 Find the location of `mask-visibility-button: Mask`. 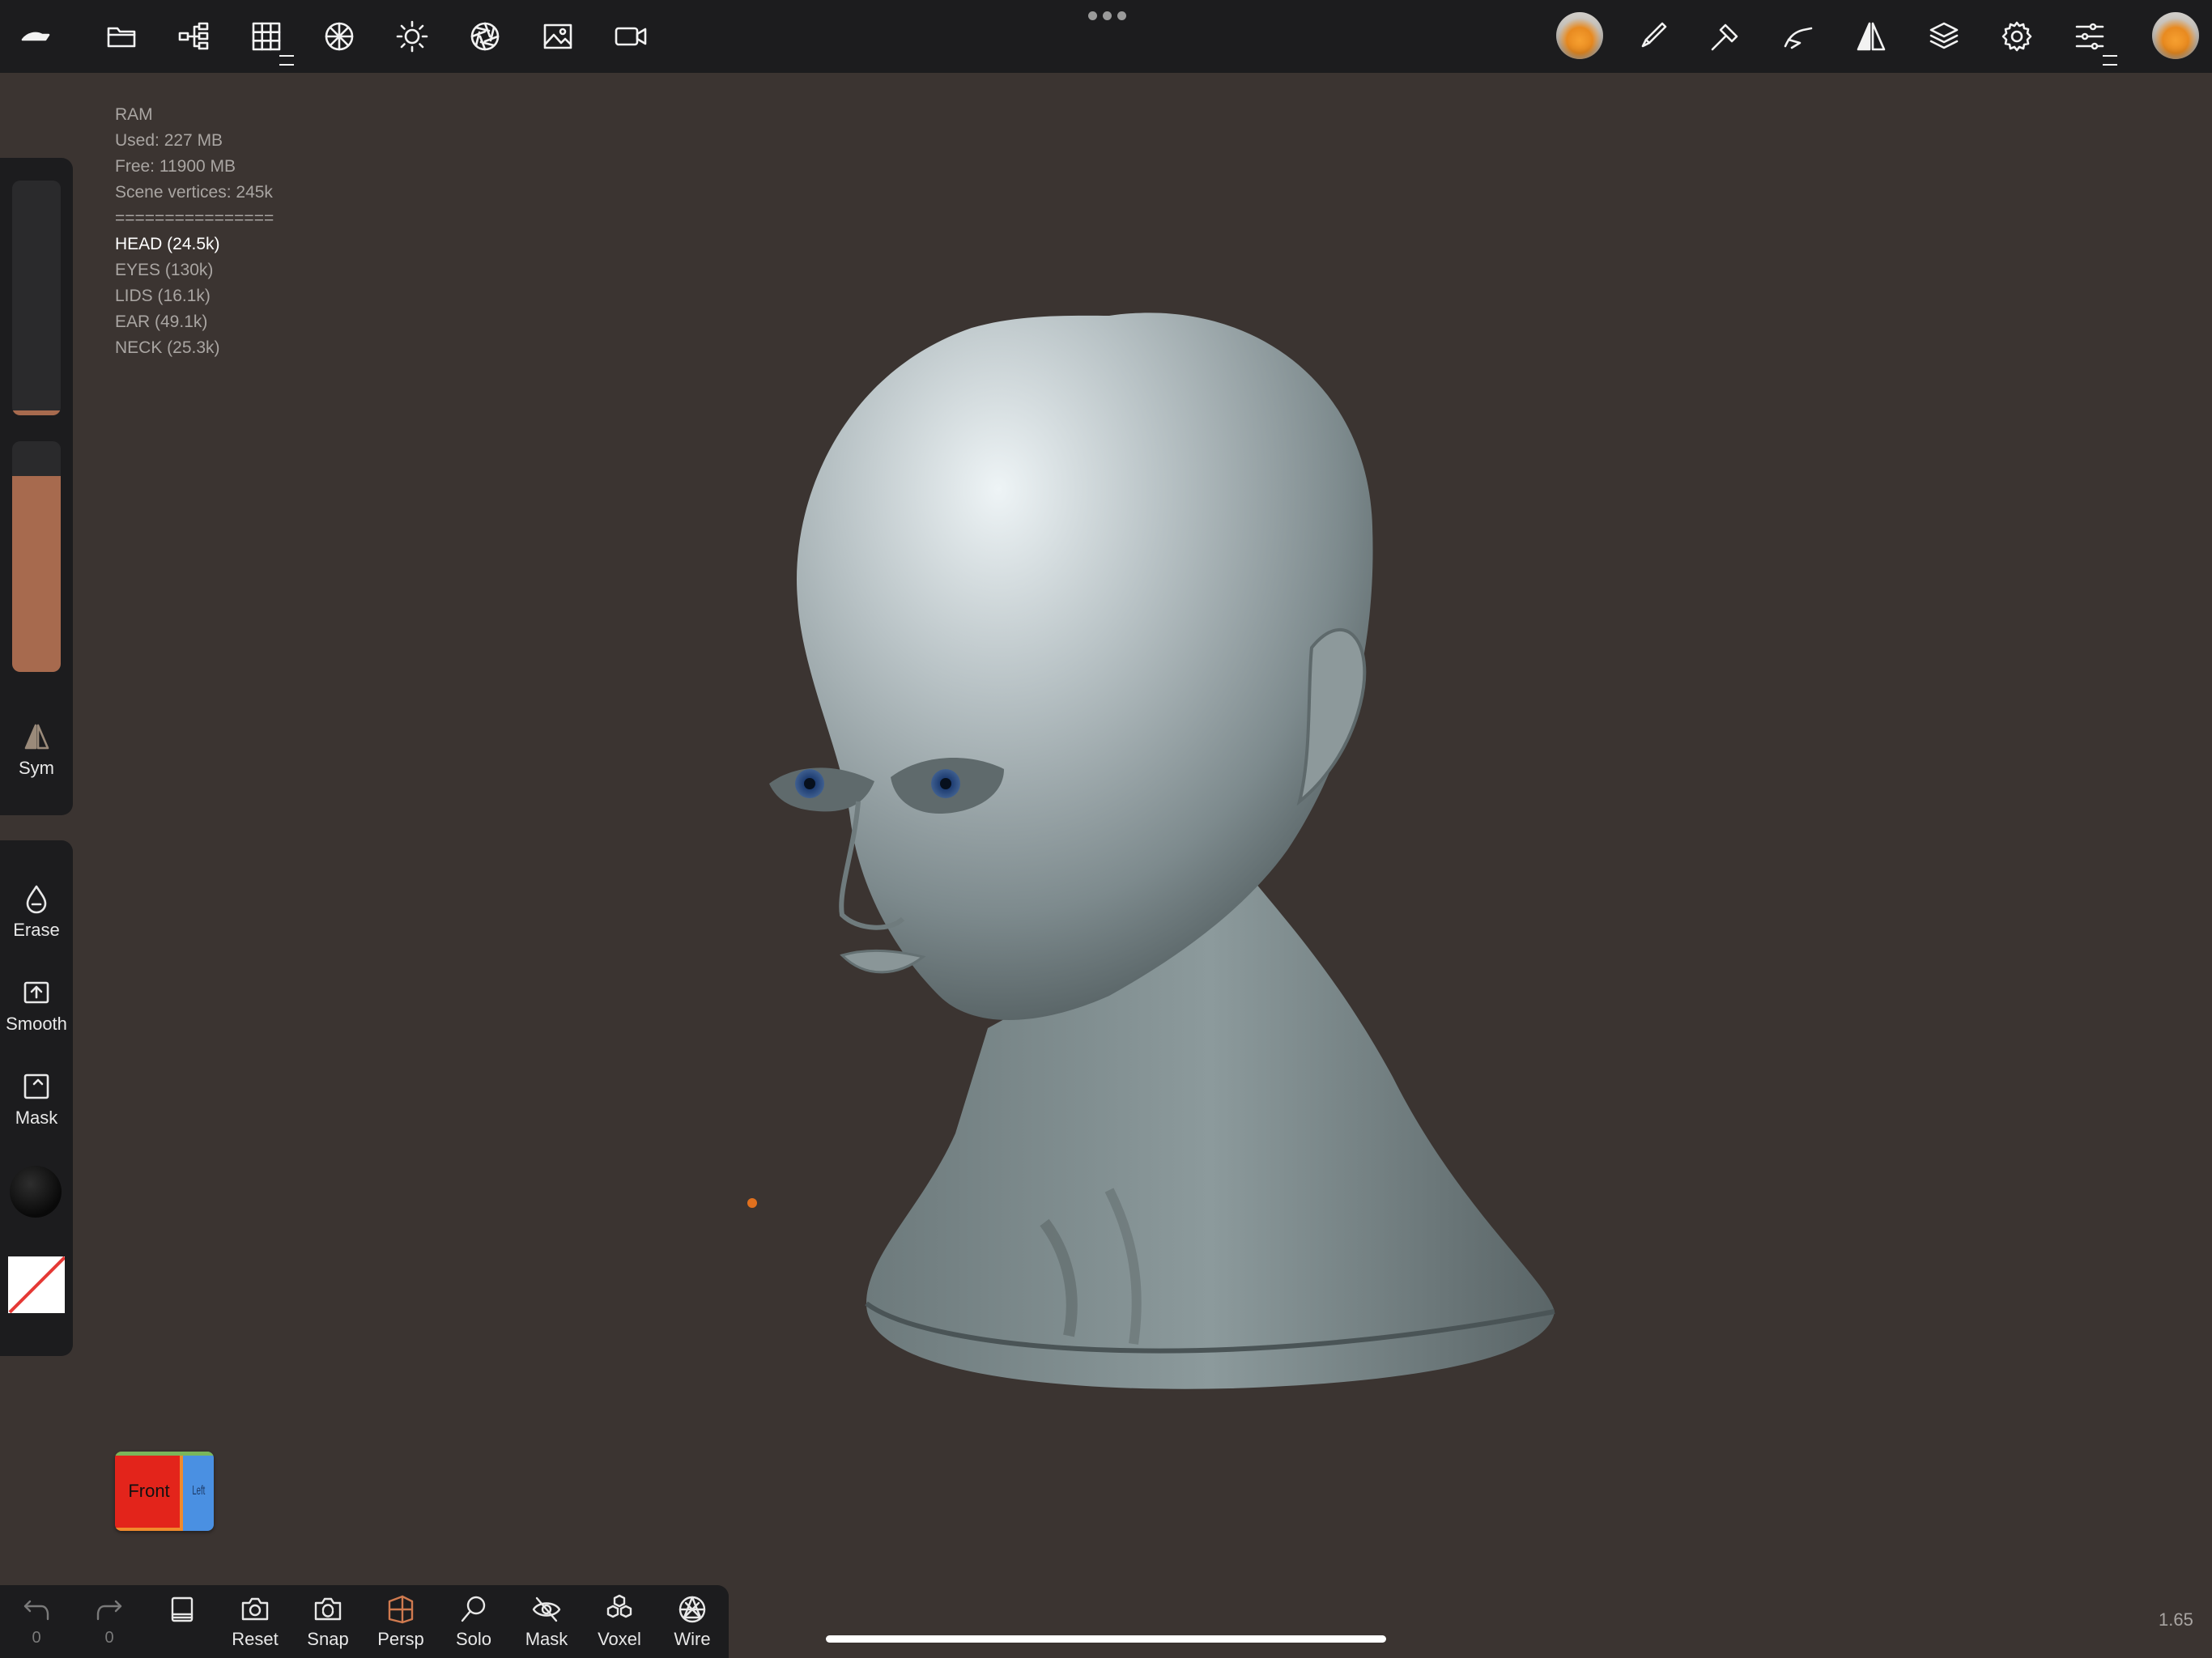

mask-visibility-button: Mask is located at coordinates (547, 1621).